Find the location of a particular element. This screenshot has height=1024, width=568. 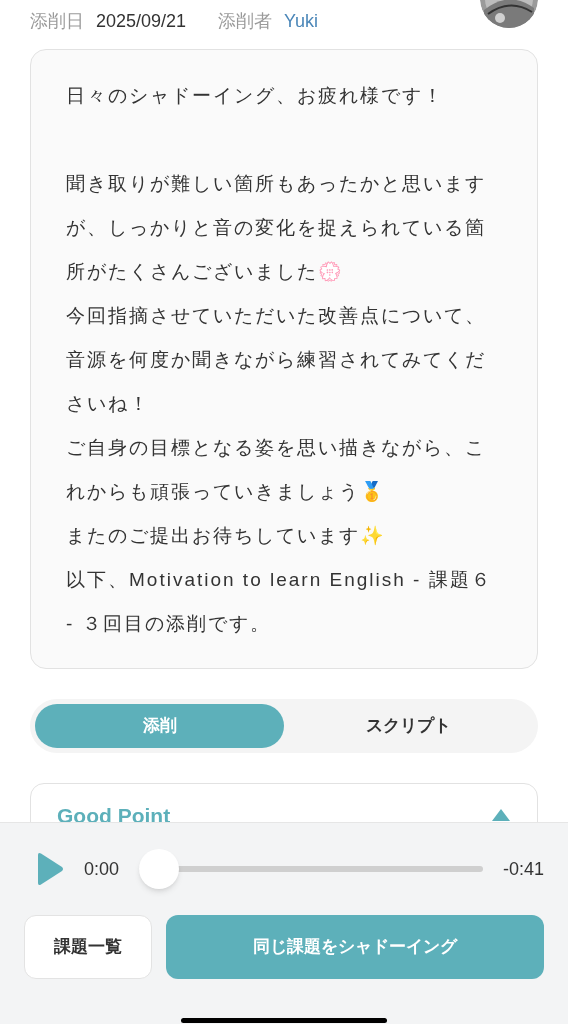

message-paragraph: またのご提出お待ちしています✨ is located at coordinates (226, 536).